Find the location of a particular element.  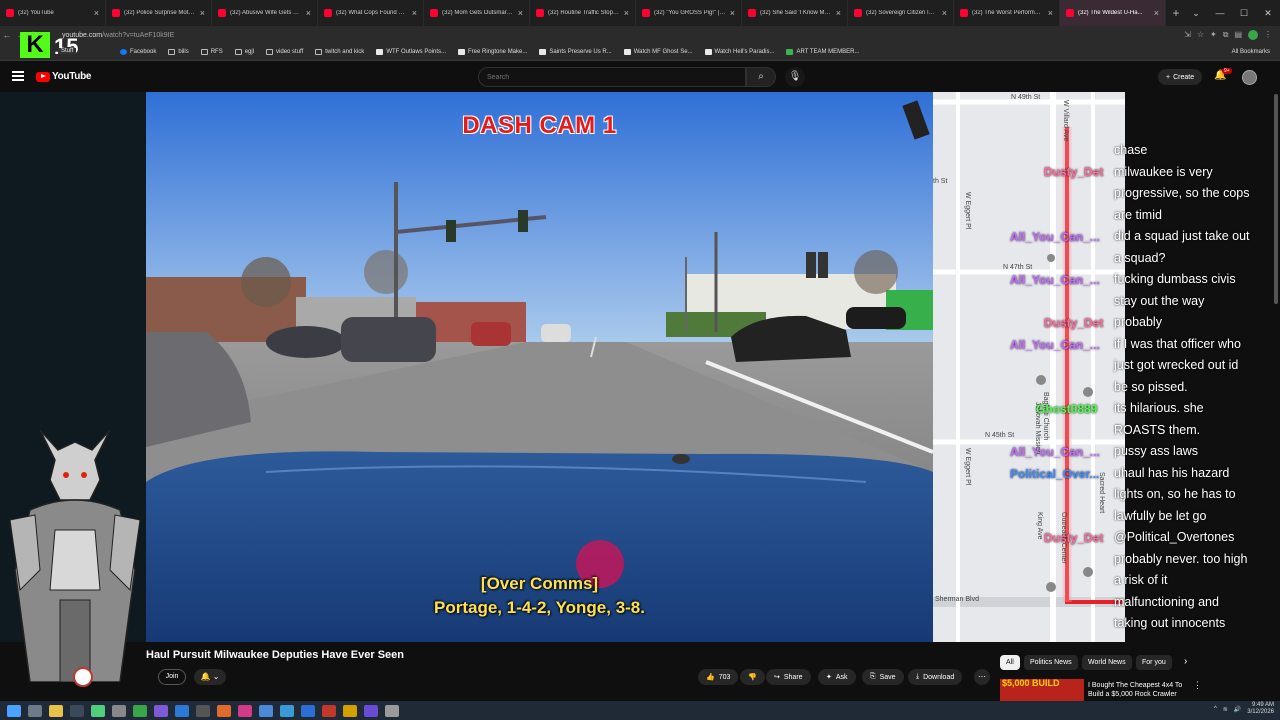

dislike-button: 👎 is located at coordinates (752, 677).